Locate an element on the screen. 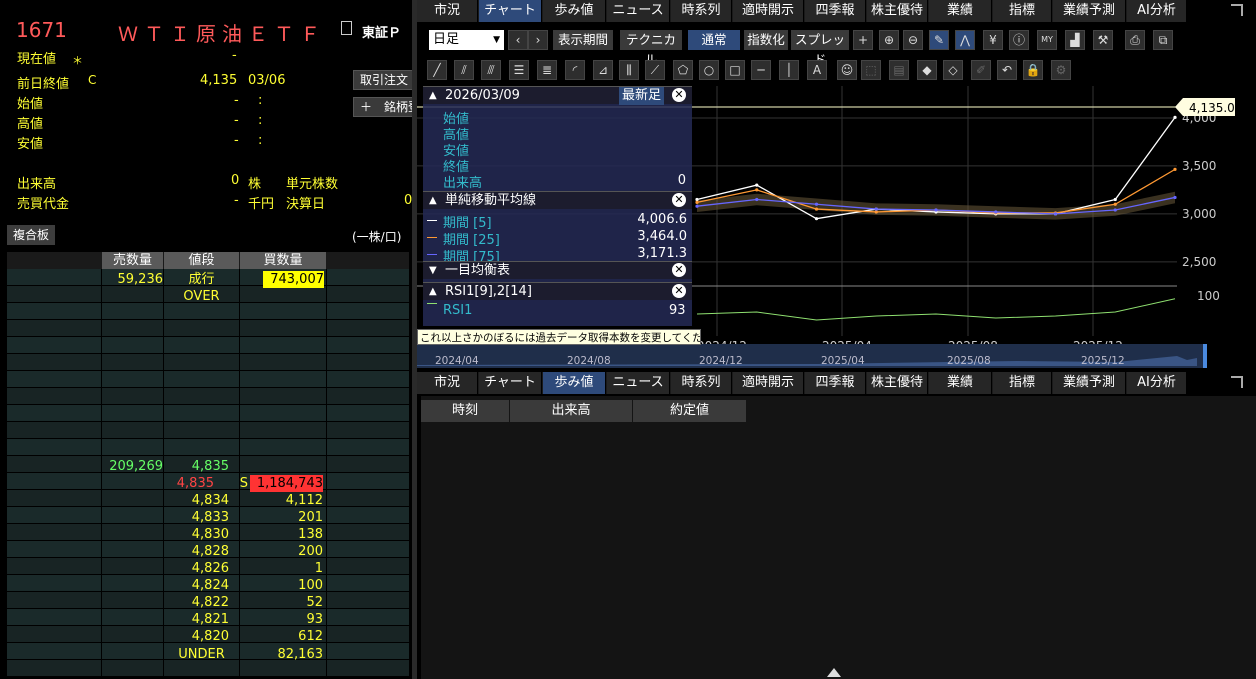  vertical-line-icon: │ is located at coordinates (789, 70).